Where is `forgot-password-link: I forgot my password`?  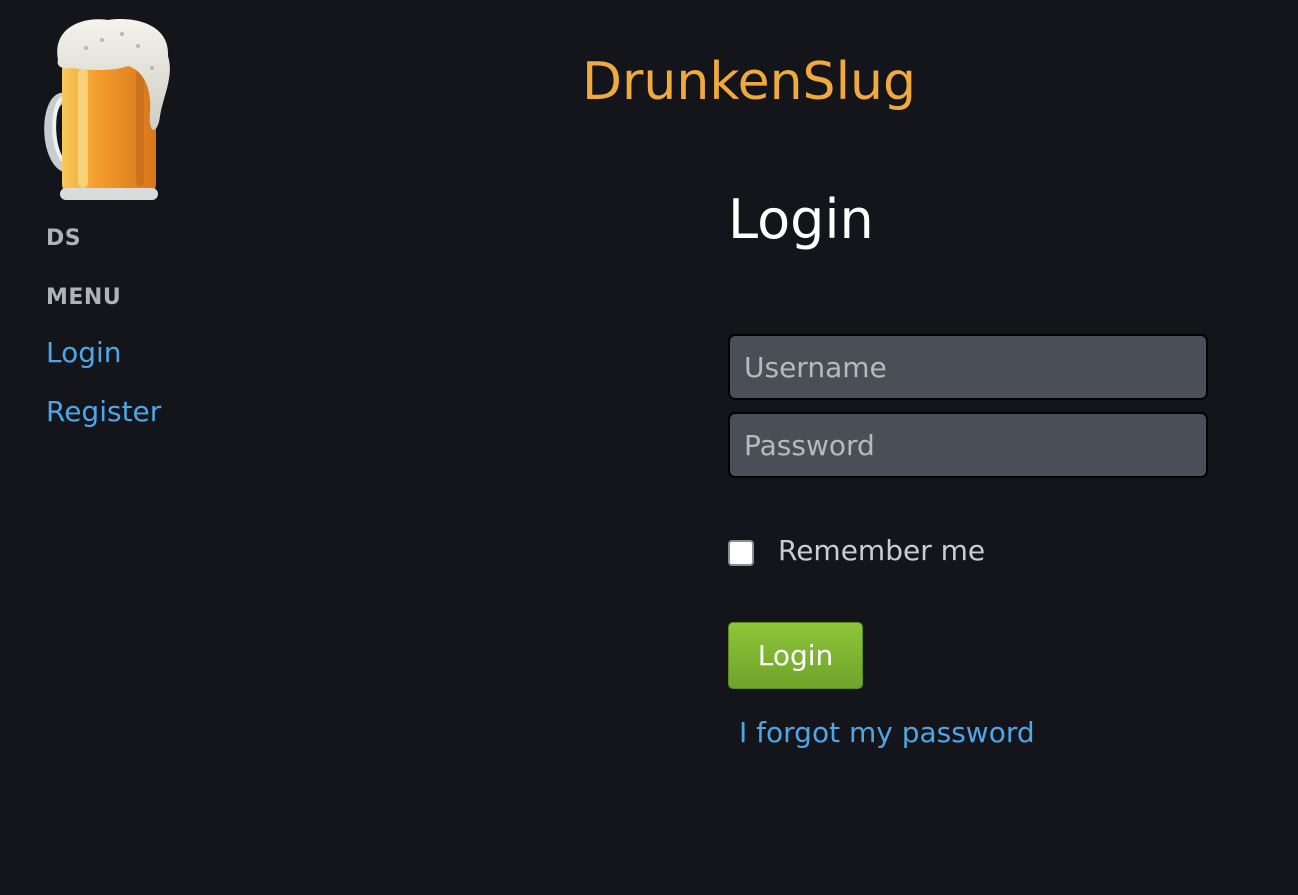 forgot-password-link: I forgot my password is located at coordinates (887, 732).